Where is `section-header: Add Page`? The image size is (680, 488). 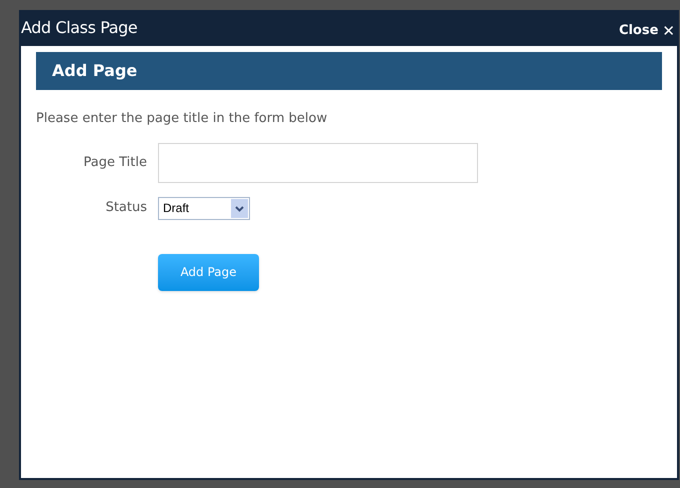 section-header: Add Page is located at coordinates (349, 71).